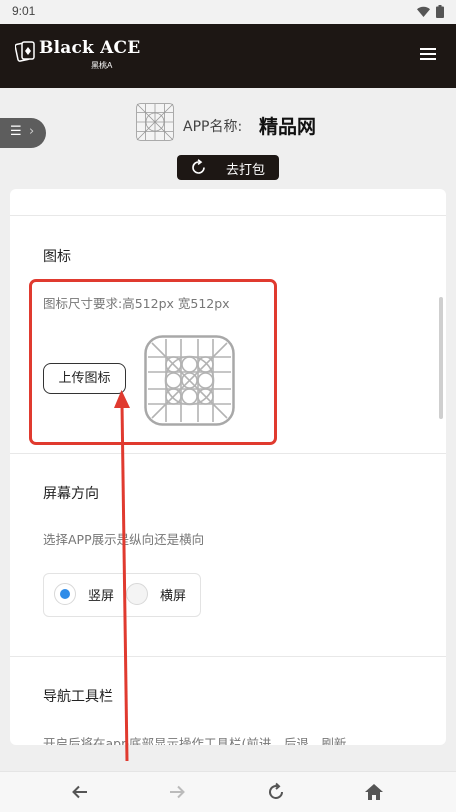 Image resolution: width=456 pixels, height=812 pixels. Describe the element at coordinates (189, 380) in the screenshot. I see `icon-placeholder-preview` at that location.